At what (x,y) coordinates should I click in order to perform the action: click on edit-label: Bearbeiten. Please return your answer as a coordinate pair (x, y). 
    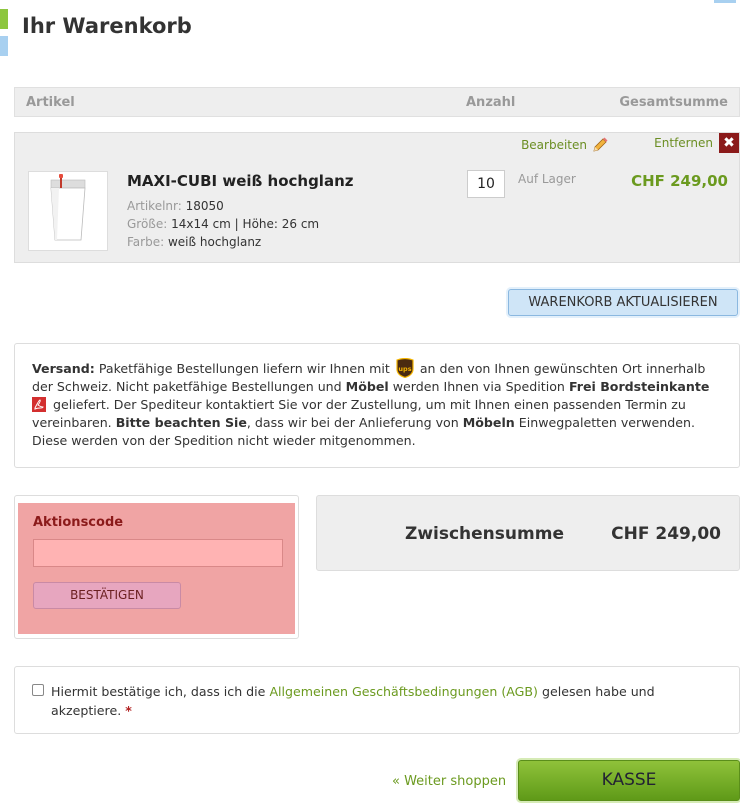
    Looking at the image, I should click on (554, 145).